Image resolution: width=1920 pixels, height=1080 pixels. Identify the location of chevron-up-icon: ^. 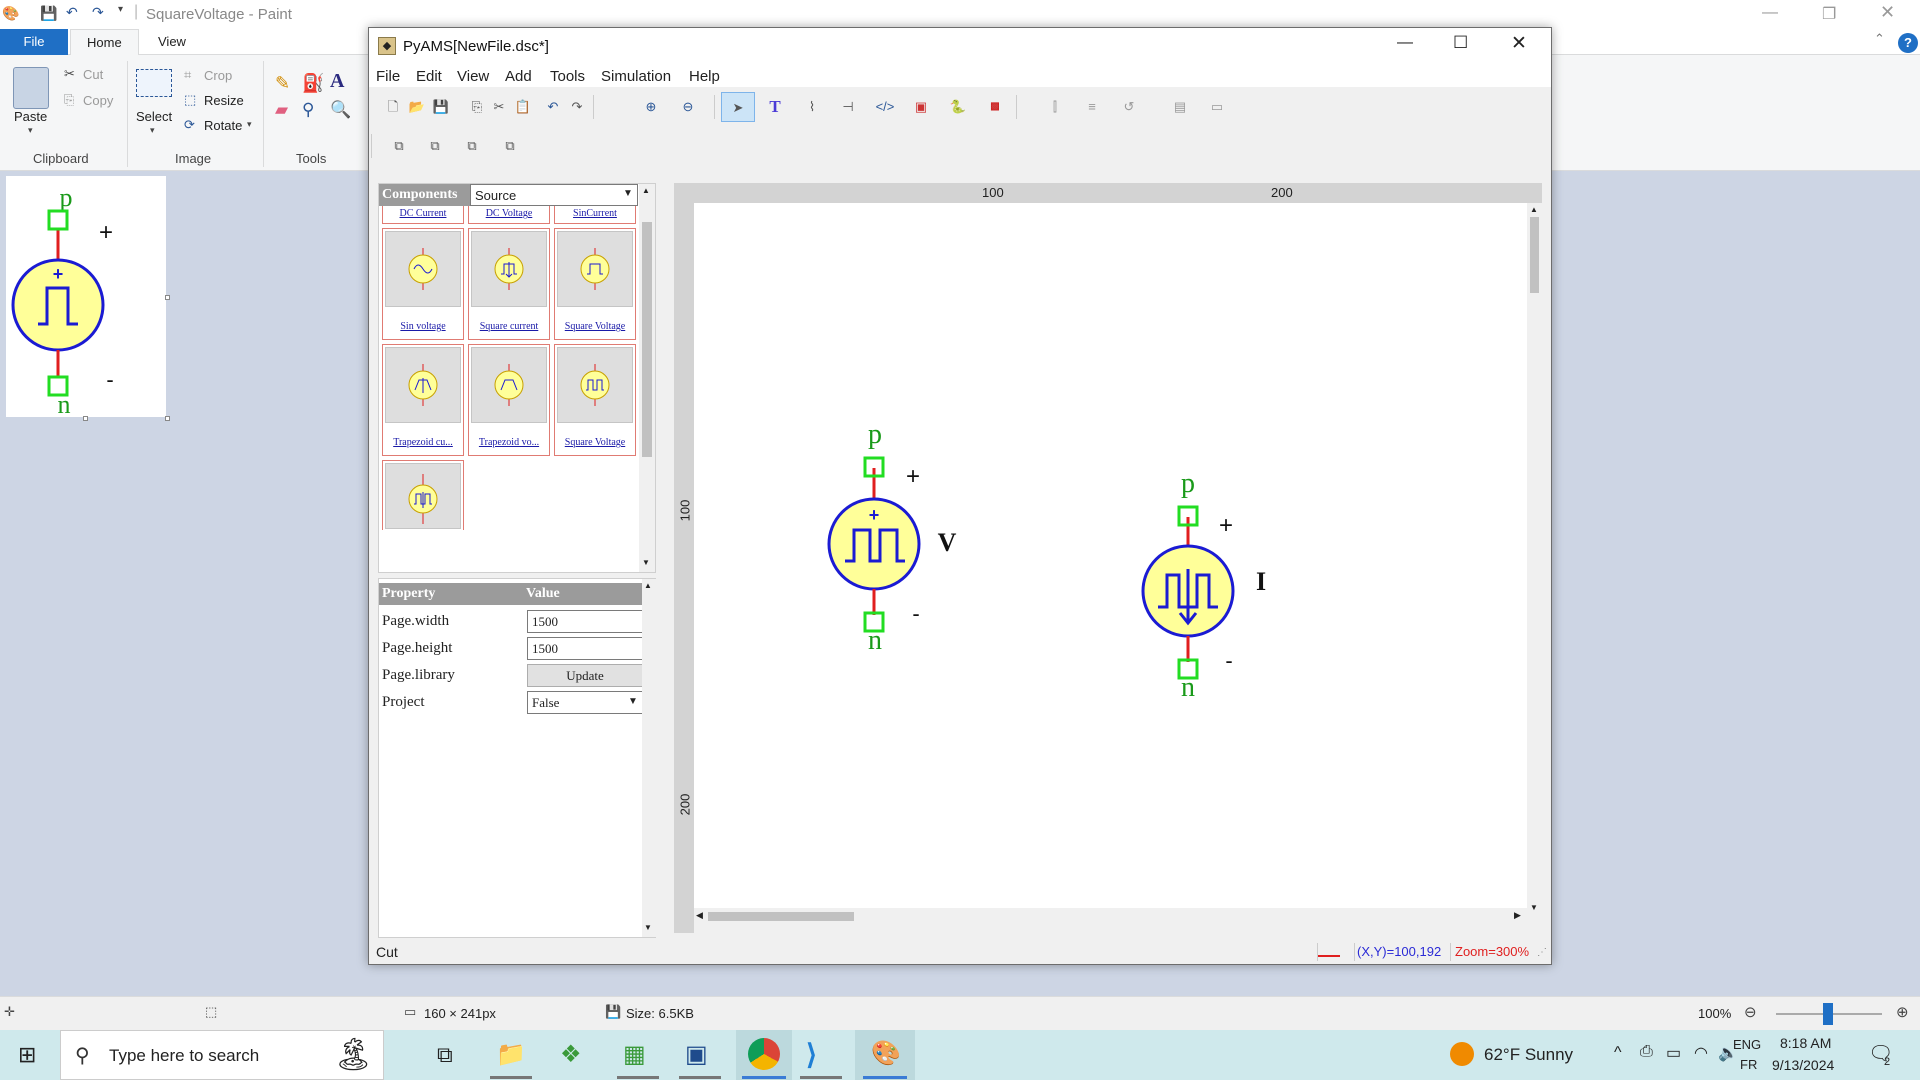
(1618, 1053).